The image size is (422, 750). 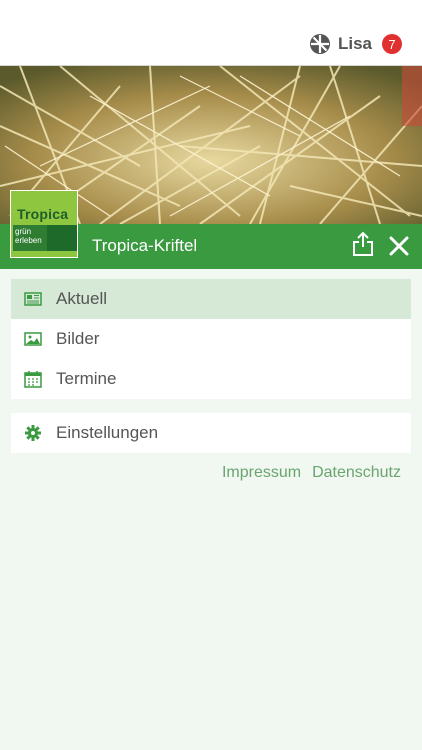 What do you see at coordinates (33, 299) in the screenshot?
I see `news-icon` at bounding box center [33, 299].